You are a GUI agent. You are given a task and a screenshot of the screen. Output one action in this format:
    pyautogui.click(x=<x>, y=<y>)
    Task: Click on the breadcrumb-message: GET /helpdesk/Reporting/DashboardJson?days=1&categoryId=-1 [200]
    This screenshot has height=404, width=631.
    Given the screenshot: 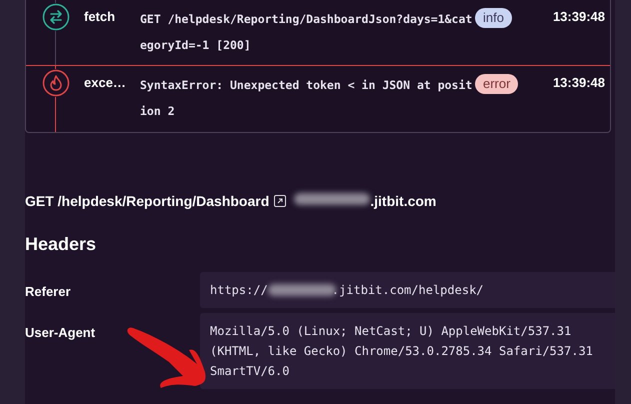 What is the action you would take?
    pyautogui.click(x=307, y=32)
    